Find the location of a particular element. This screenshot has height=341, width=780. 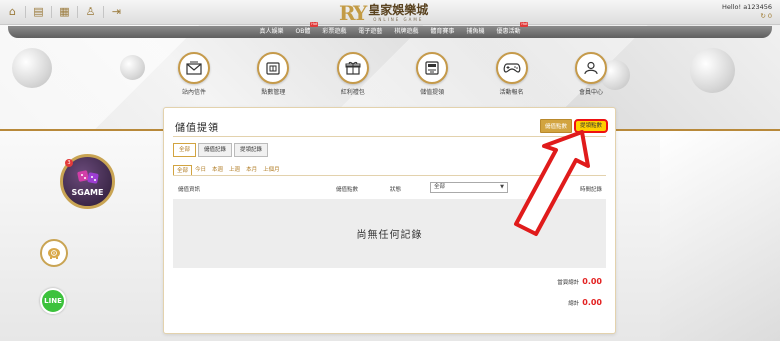

status-filter-value: 全部 is located at coordinates (440, 187).